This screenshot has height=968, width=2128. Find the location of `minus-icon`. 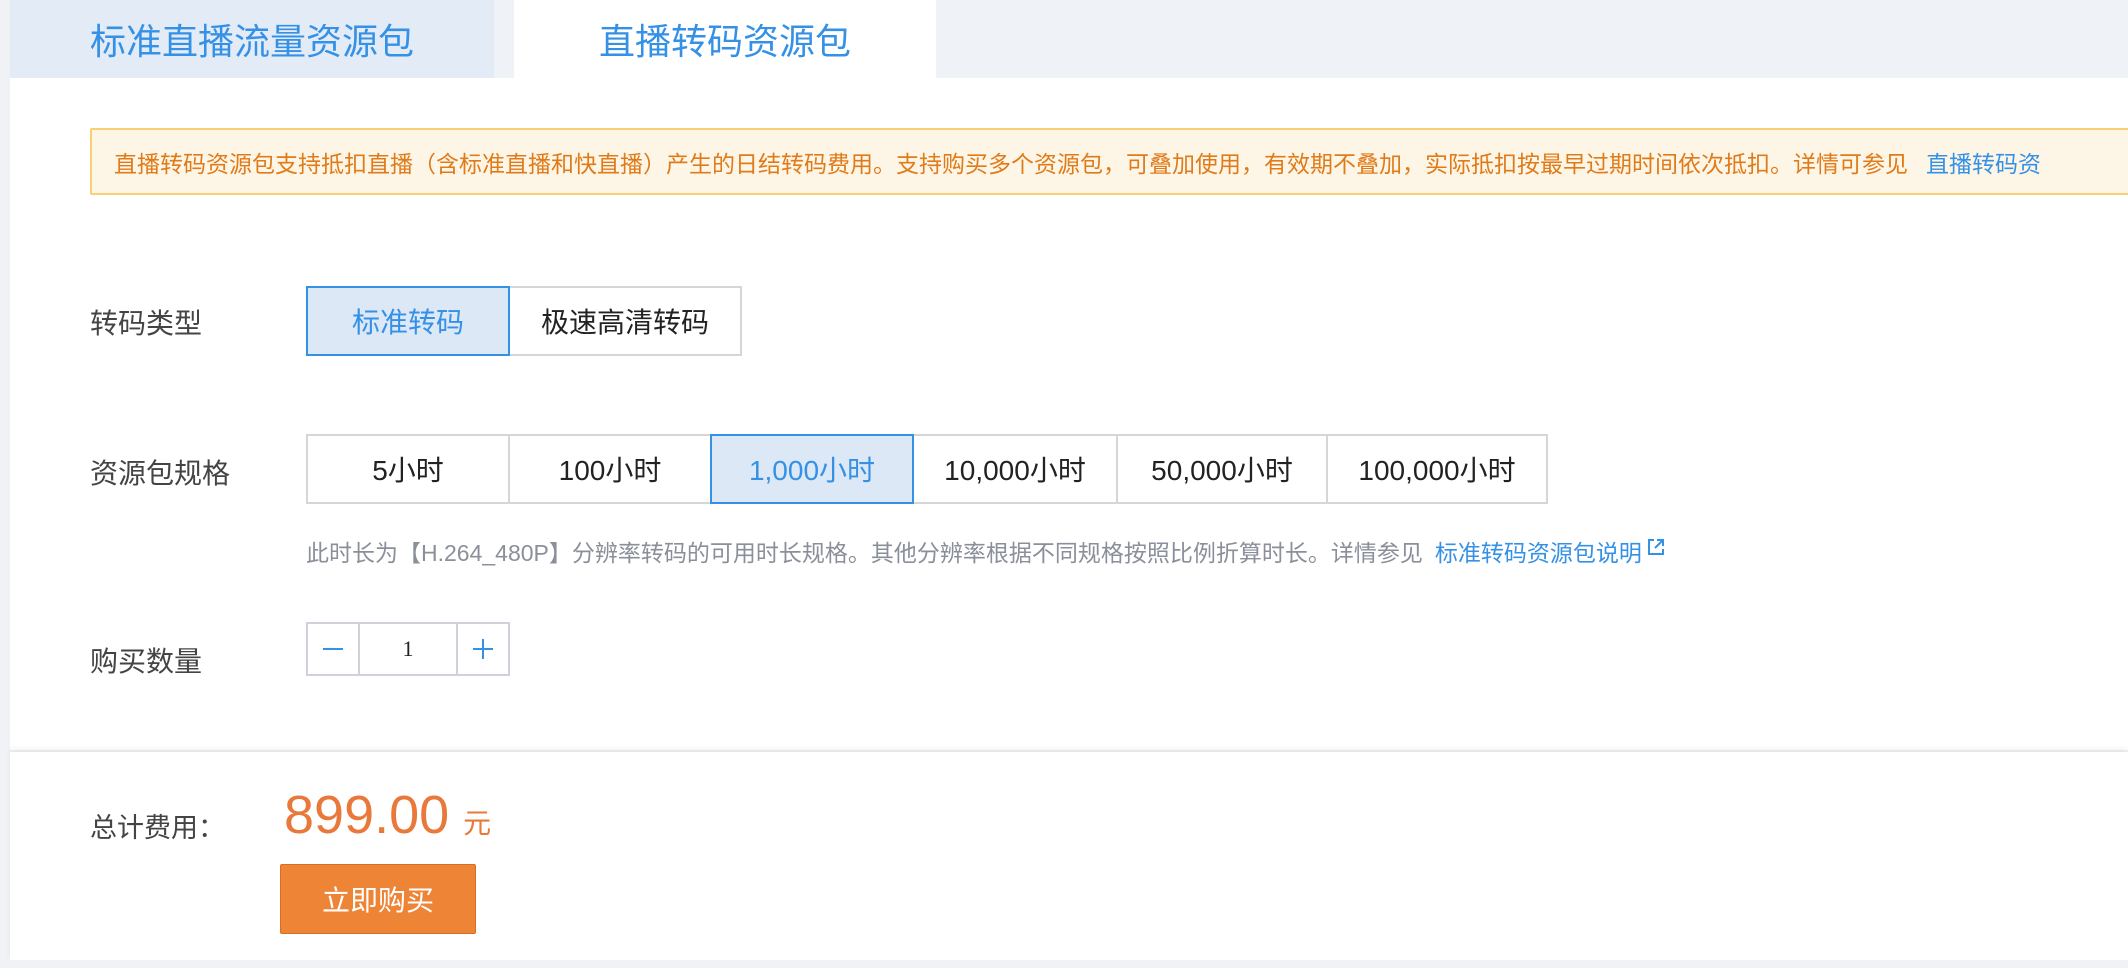

minus-icon is located at coordinates (333, 649).